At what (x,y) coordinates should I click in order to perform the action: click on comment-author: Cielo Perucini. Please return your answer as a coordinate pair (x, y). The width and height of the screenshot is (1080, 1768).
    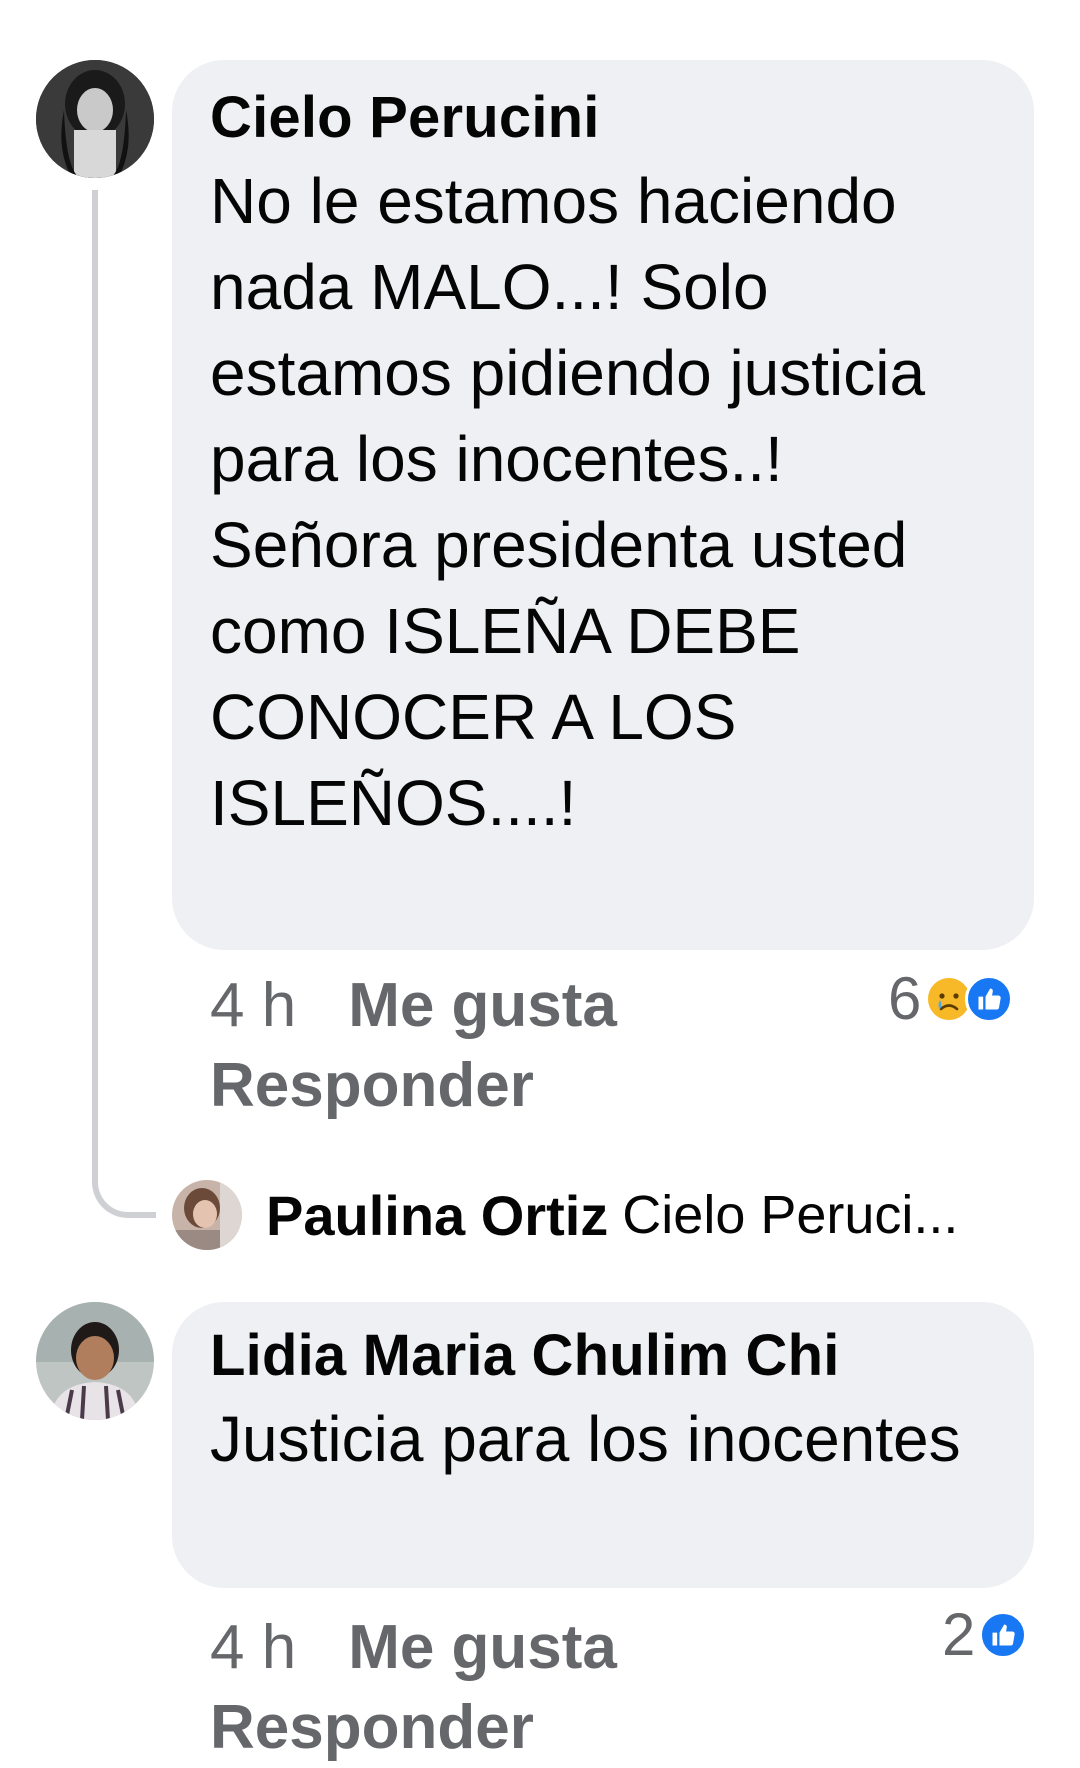
    Looking at the image, I should click on (604, 118).